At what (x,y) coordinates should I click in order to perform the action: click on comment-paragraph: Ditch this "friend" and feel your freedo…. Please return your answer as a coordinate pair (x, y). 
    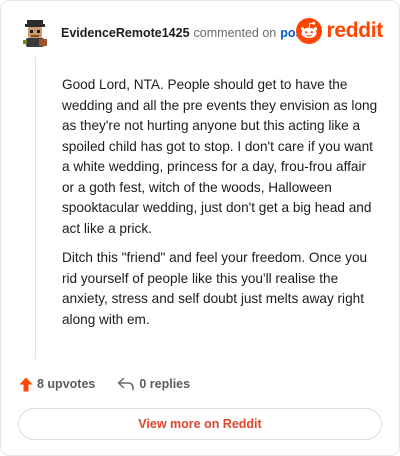
    Looking at the image, I should click on (215, 288).